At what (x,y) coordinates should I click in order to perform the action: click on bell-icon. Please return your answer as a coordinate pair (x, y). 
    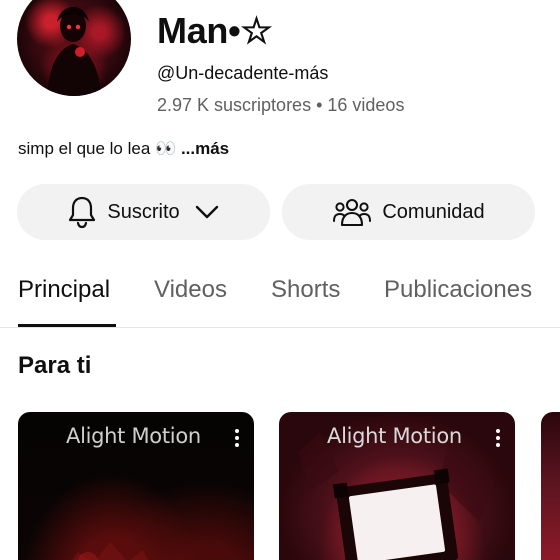
    Looking at the image, I should click on (82, 212).